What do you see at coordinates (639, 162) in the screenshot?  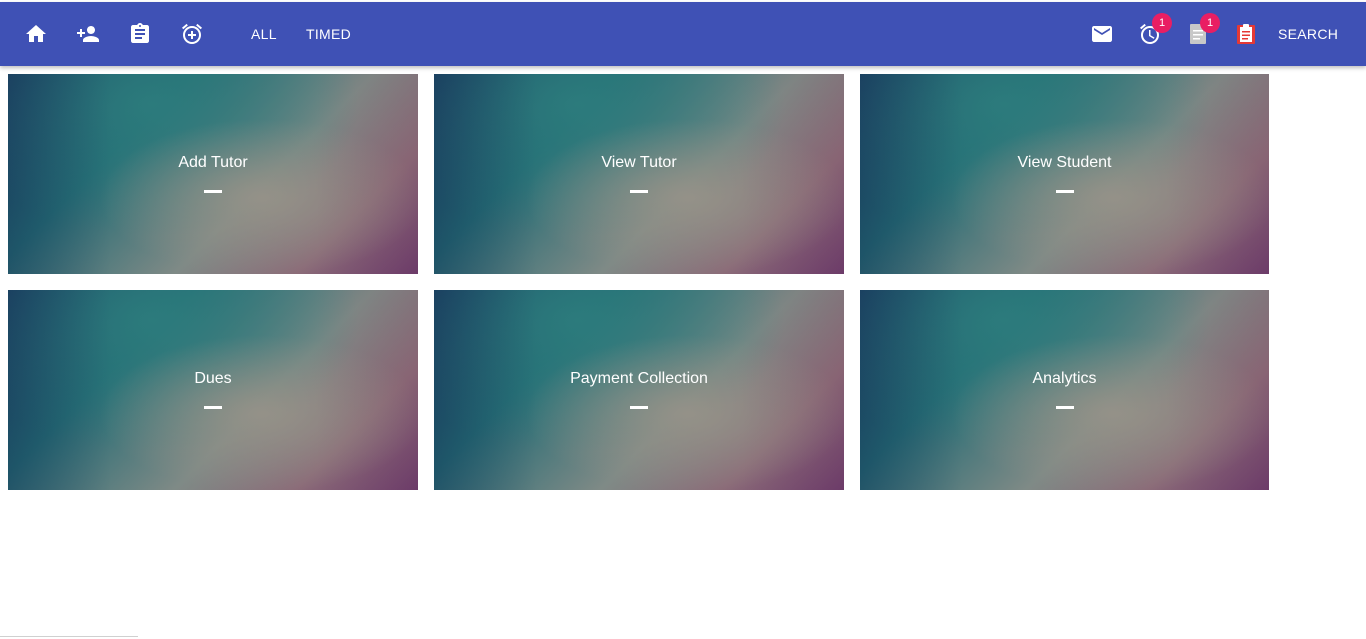 I see `tile-label: View Tutor` at bounding box center [639, 162].